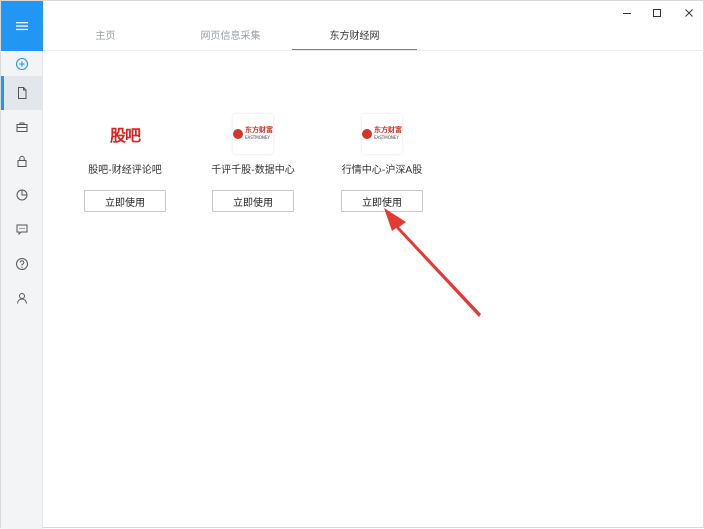  I want to click on app-card-market-center: 东方财富 EASTMONEY 行情中心-沪深A股 立即使用, so click(382, 163).